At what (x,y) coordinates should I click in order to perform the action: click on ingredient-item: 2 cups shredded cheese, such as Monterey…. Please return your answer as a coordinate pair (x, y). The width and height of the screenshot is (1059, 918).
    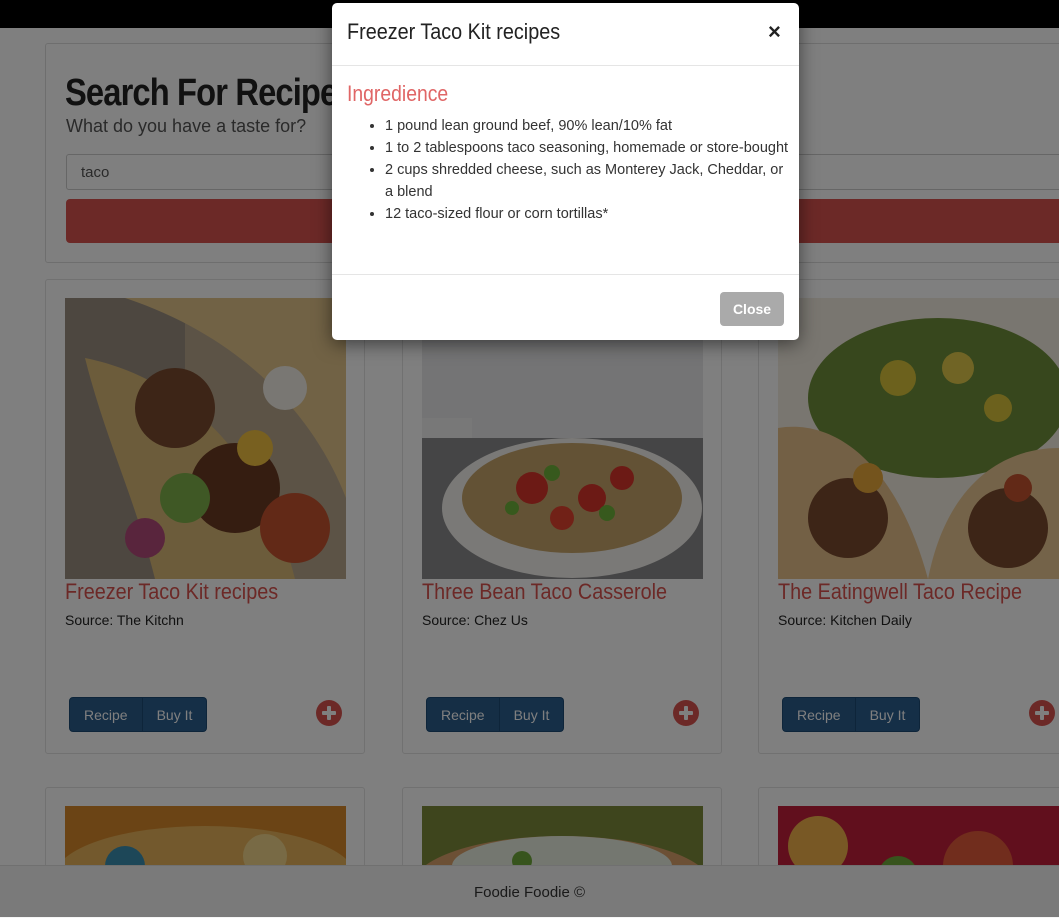
    Looking at the image, I should click on (587, 181).